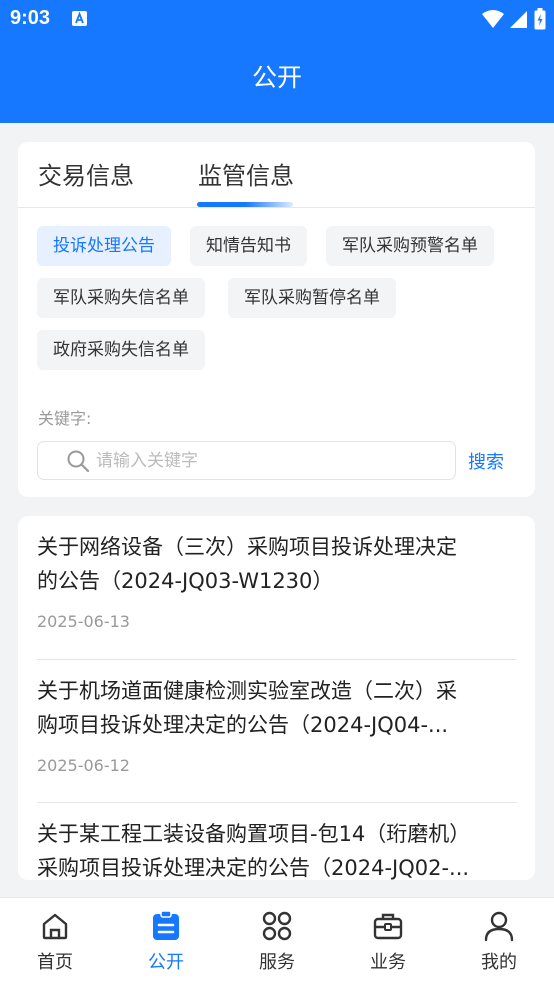 This screenshot has width=554, height=985. I want to click on nav-business: 业务, so click(388, 942).